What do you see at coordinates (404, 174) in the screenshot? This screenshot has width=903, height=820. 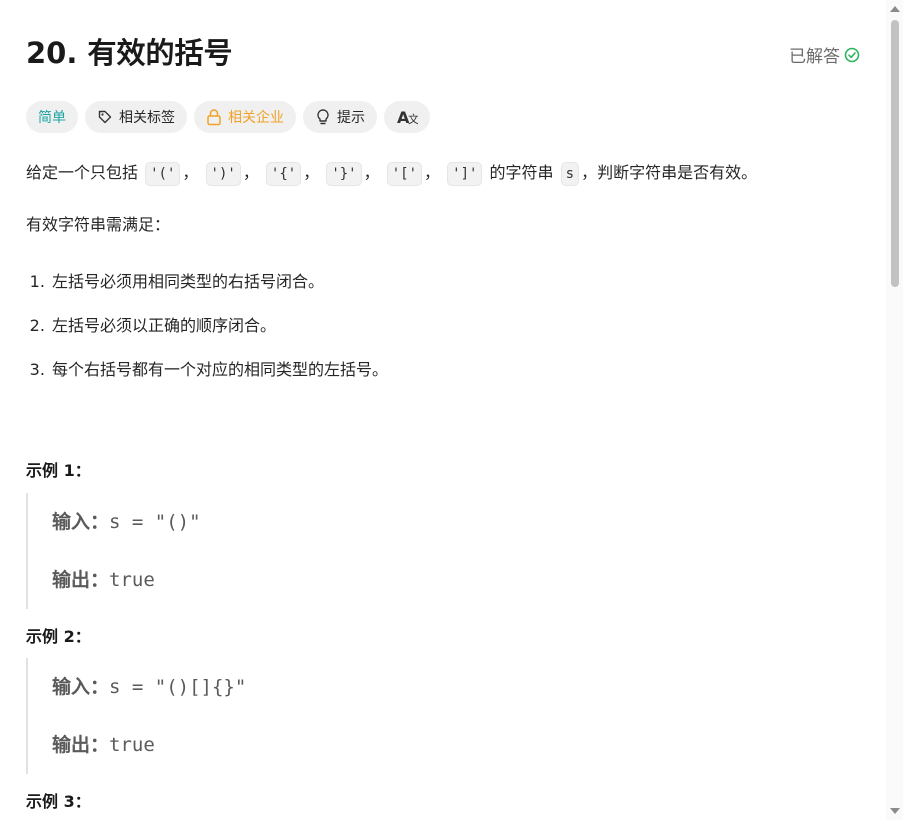 I see `char-code: '['` at bounding box center [404, 174].